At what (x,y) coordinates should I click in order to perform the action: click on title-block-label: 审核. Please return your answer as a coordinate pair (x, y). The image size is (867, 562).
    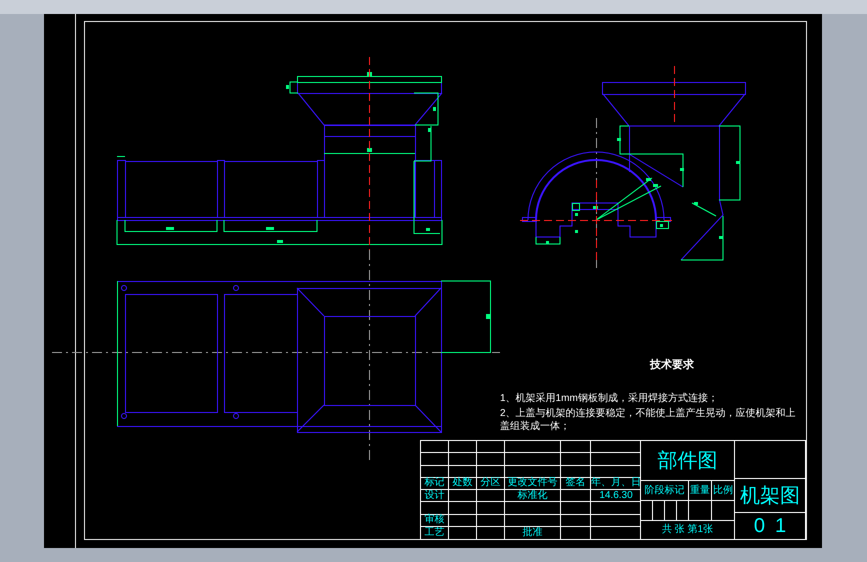
    Looking at the image, I should click on (435, 520).